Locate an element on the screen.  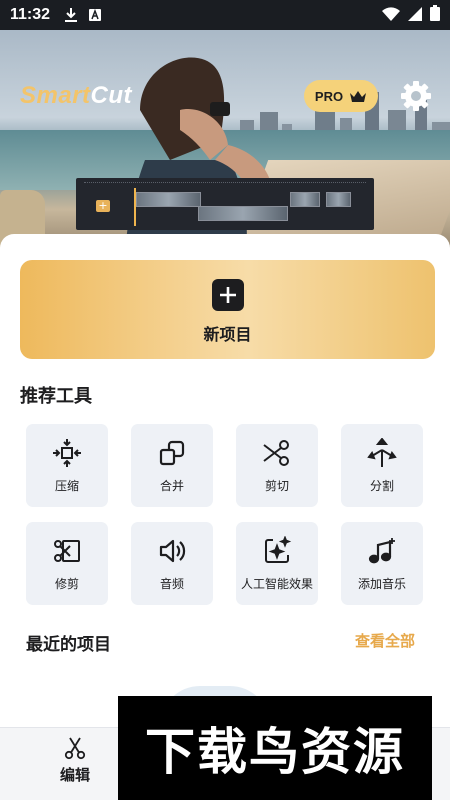
download-icon is located at coordinates (71, 15).